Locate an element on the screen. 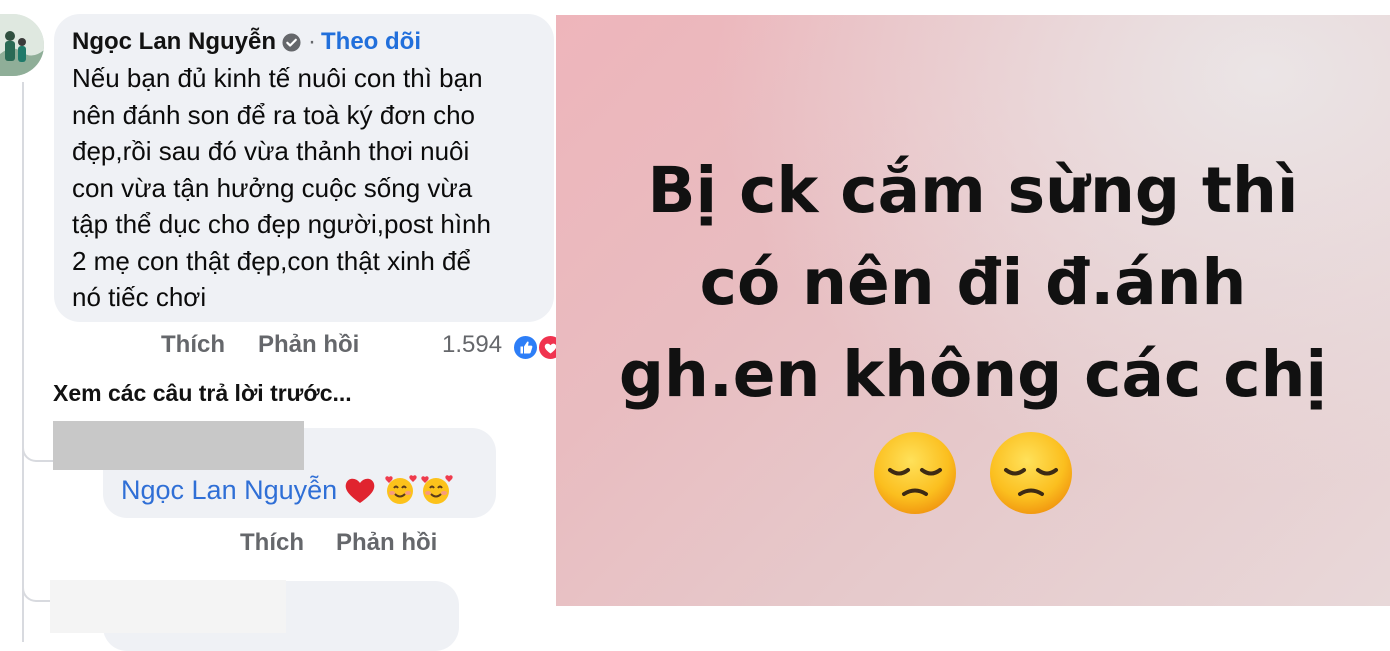  comment-line: 2 mẹ con thật đẹp,con thật xinh để is located at coordinates (271, 260).